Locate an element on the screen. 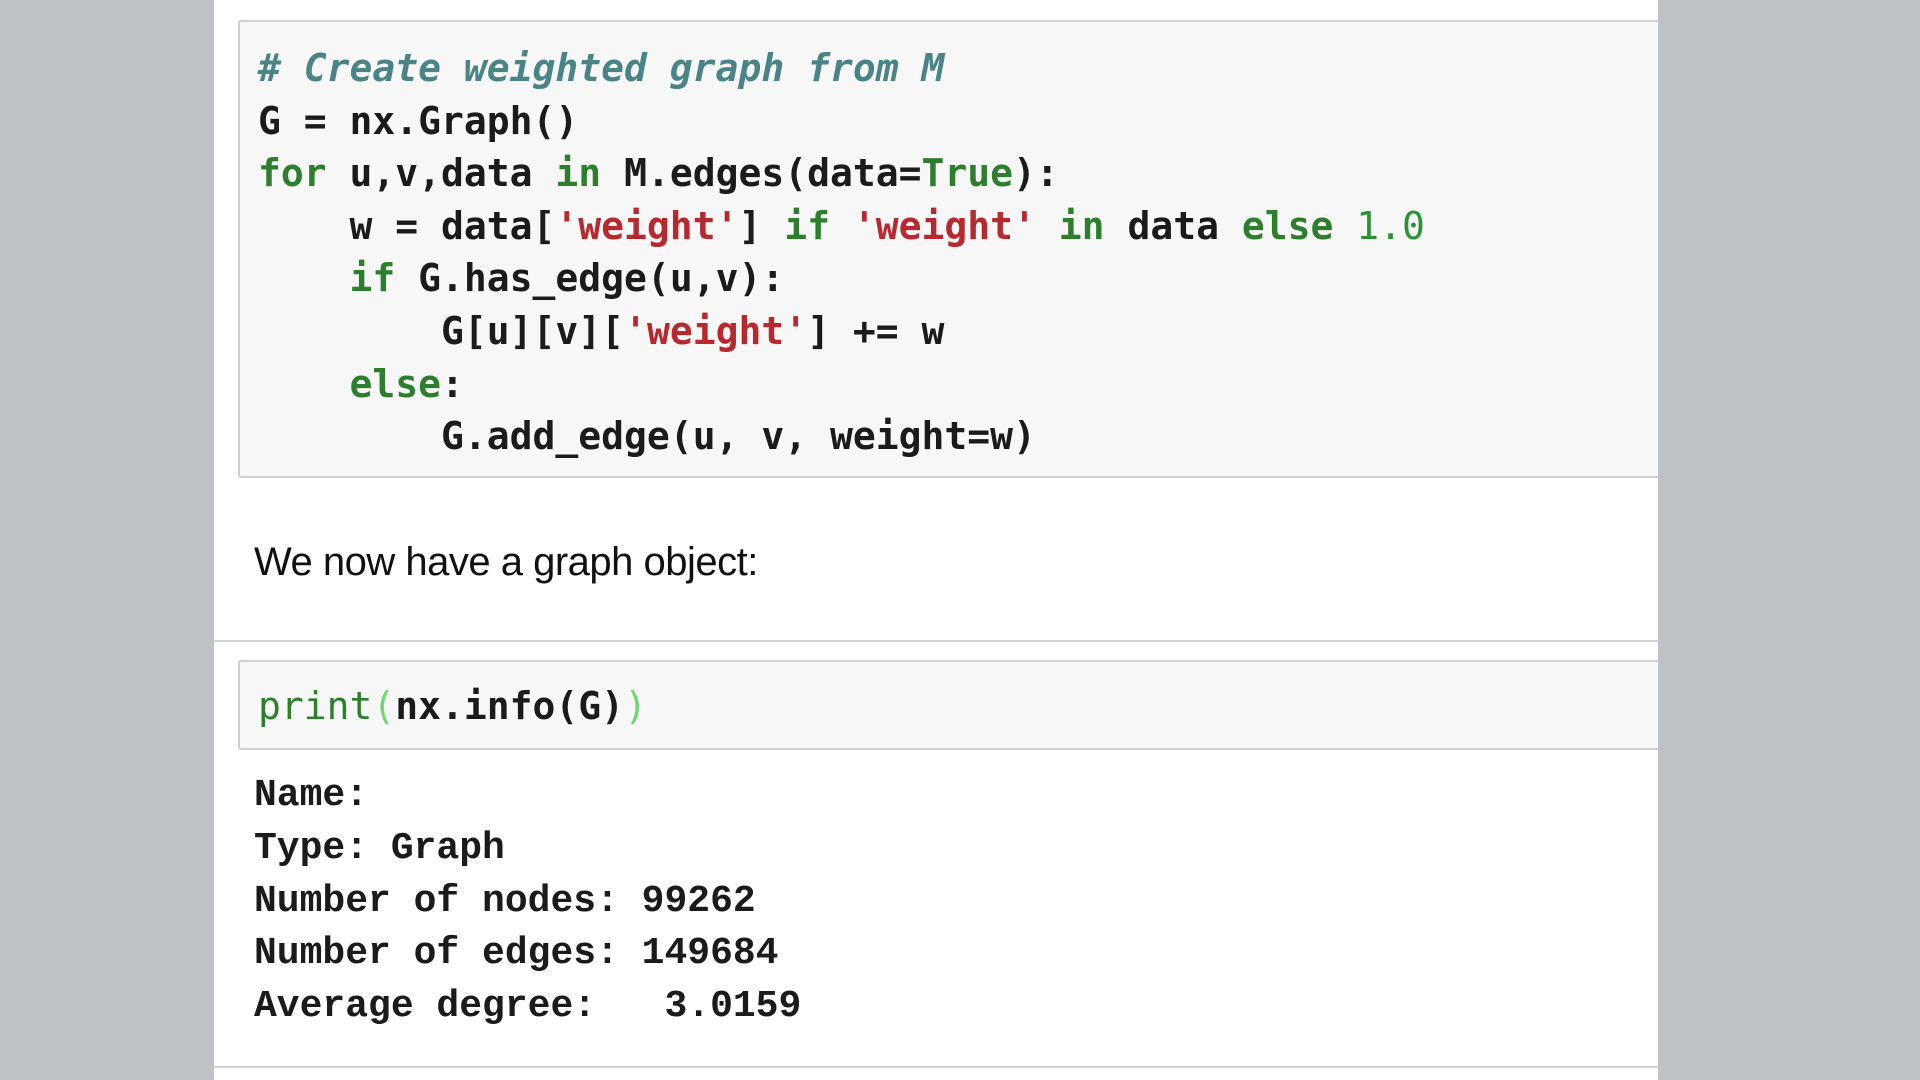 The width and height of the screenshot is (1920, 1080). code-text: ] += w is located at coordinates (876, 330).